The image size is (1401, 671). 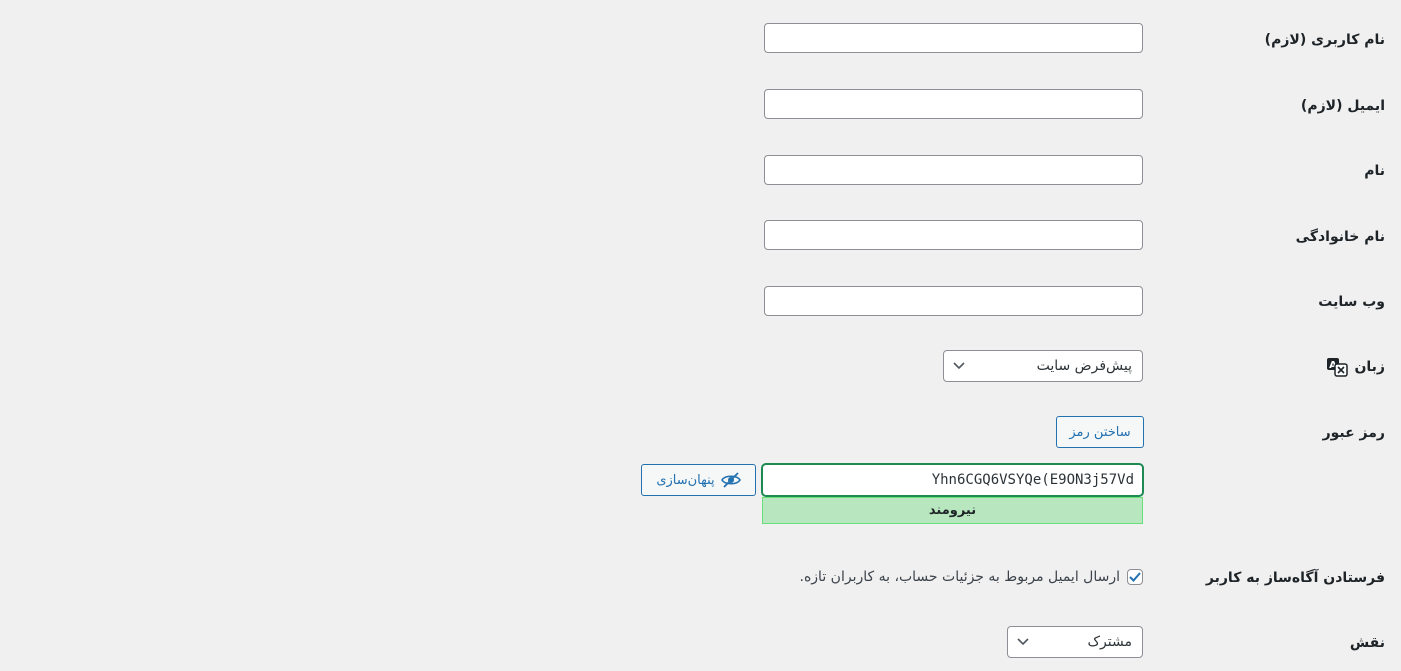 I want to click on email-input, so click(x=953, y=104).